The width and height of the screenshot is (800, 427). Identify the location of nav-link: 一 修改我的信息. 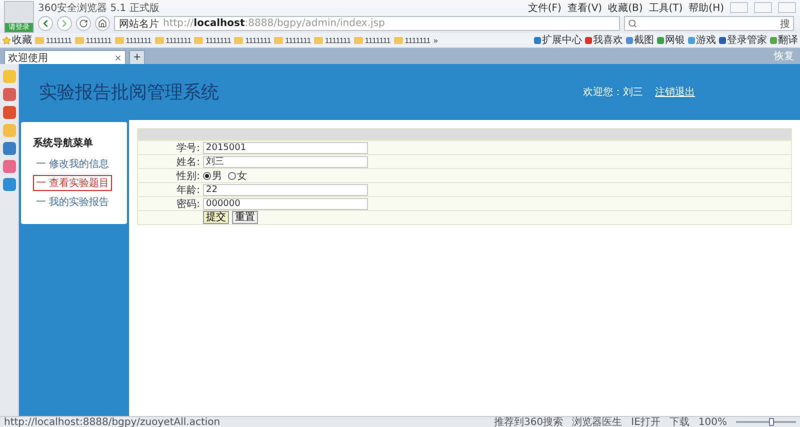
(72, 164).